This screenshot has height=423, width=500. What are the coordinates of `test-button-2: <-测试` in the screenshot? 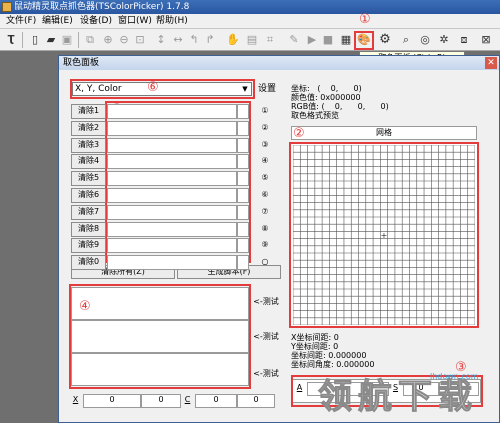 It's located at (266, 337).